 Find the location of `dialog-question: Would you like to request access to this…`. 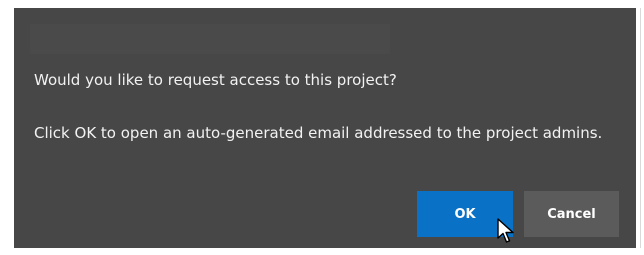

dialog-question: Would you like to request access to this… is located at coordinates (215, 80).